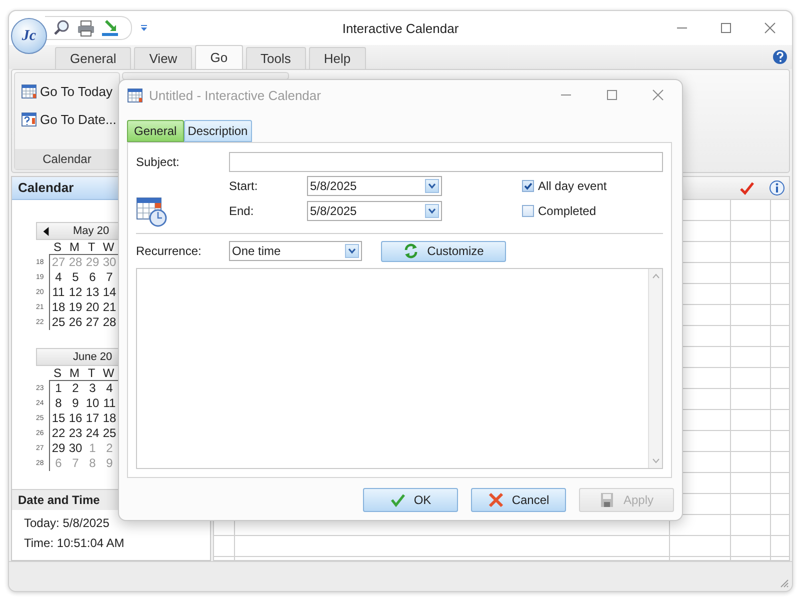 The image size is (800, 600). Describe the element at coordinates (110, 28) in the screenshot. I see `export-icon` at that location.